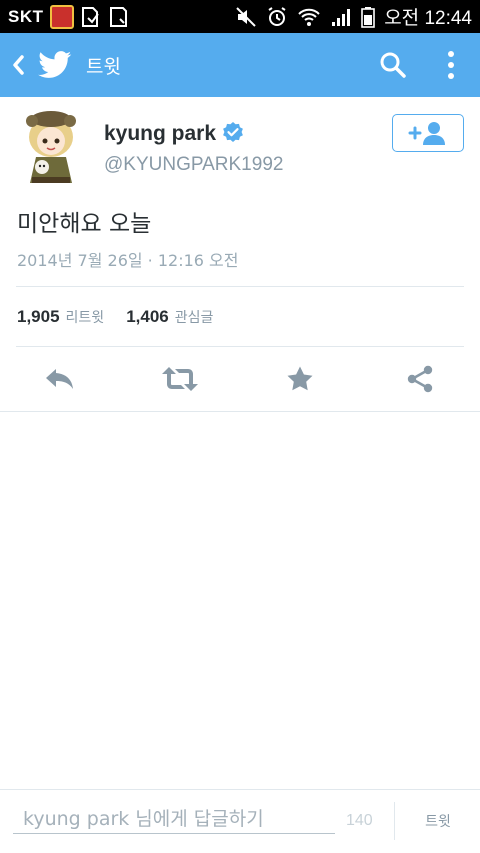 This screenshot has width=480, height=853. I want to click on reply-bar: 140 트윗, so click(240, 821).